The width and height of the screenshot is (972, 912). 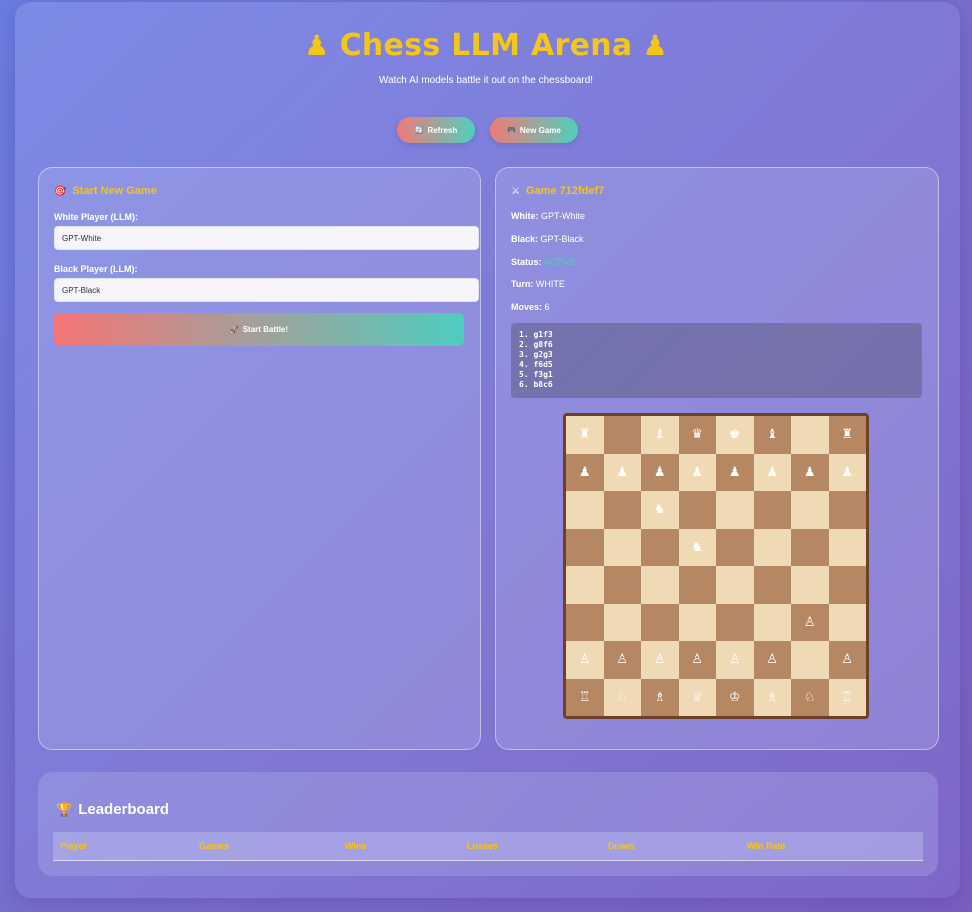 I want to click on board-square-g7: ♟, so click(x=810, y=472).